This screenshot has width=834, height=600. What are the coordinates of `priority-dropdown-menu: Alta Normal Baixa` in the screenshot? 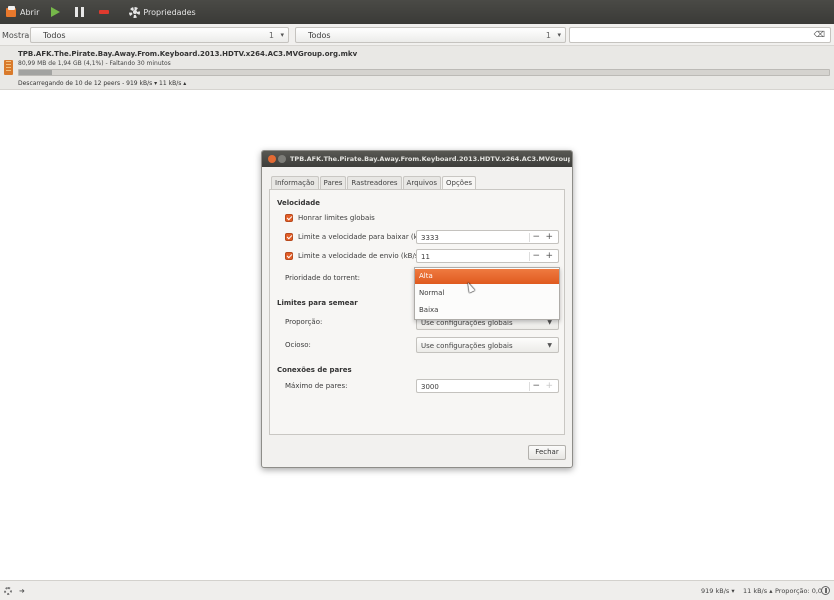 It's located at (487, 293).